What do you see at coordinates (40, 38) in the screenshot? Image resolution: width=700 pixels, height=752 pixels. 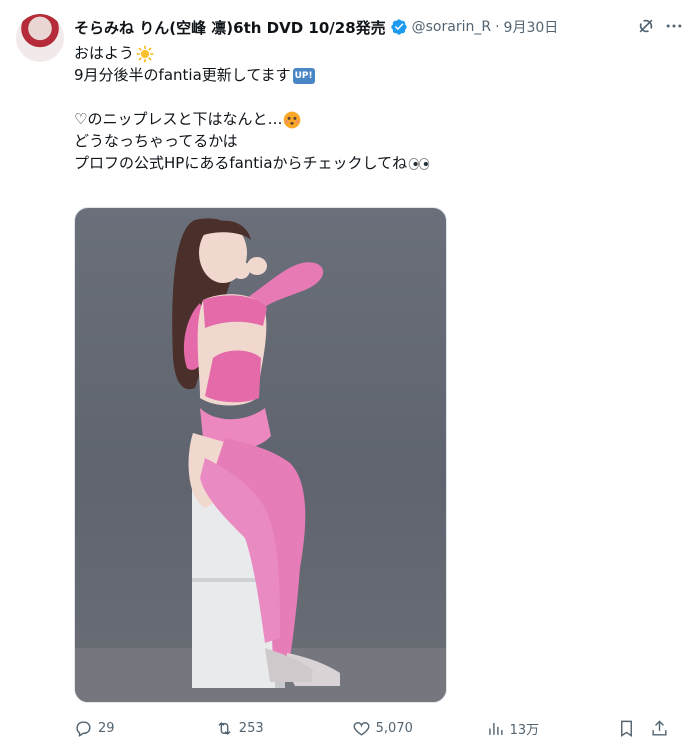 I see `author-avatar` at bounding box center [40, 38].